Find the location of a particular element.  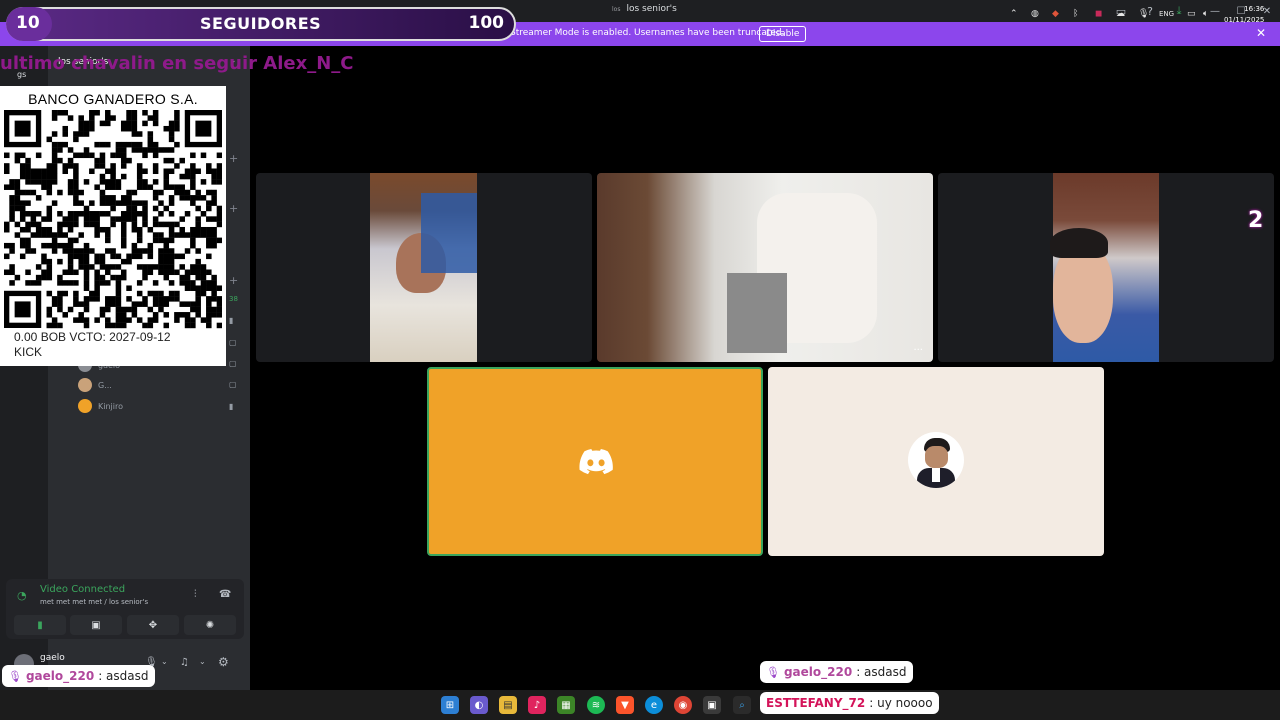

camera-button: ▮ is located at coordinates (40, 625).